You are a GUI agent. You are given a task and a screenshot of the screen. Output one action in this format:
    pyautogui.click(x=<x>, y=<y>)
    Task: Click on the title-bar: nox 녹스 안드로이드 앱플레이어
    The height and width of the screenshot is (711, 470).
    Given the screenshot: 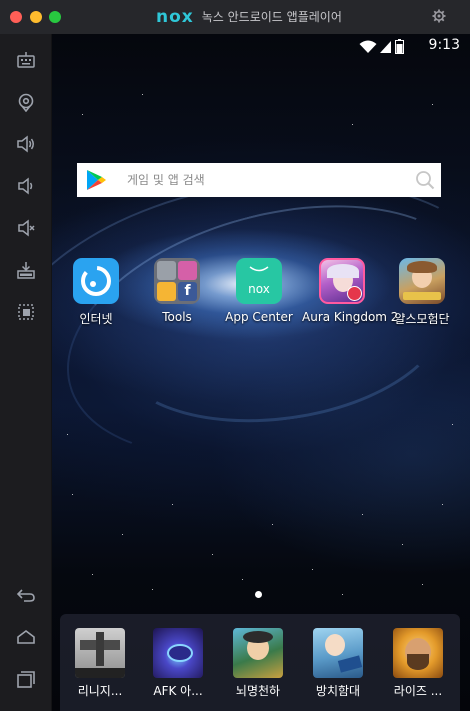 What is the action you would take?
    pyautogui.click(x=235, y=17)
    